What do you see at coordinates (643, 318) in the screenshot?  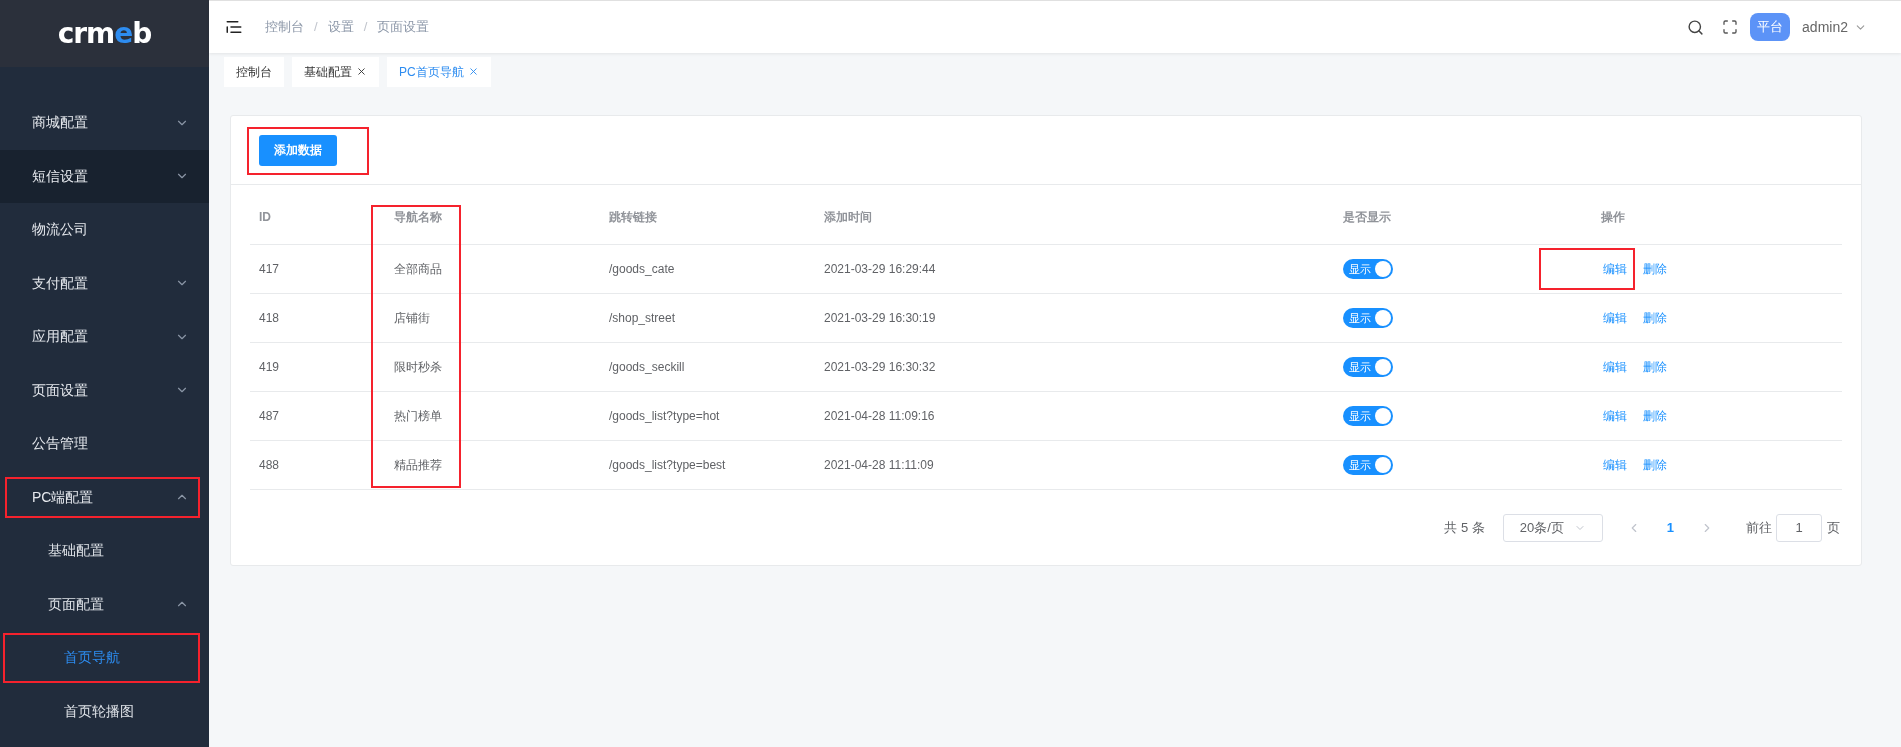 I see `table-cell-text: /shop_street` at bounding box center [643, 318].